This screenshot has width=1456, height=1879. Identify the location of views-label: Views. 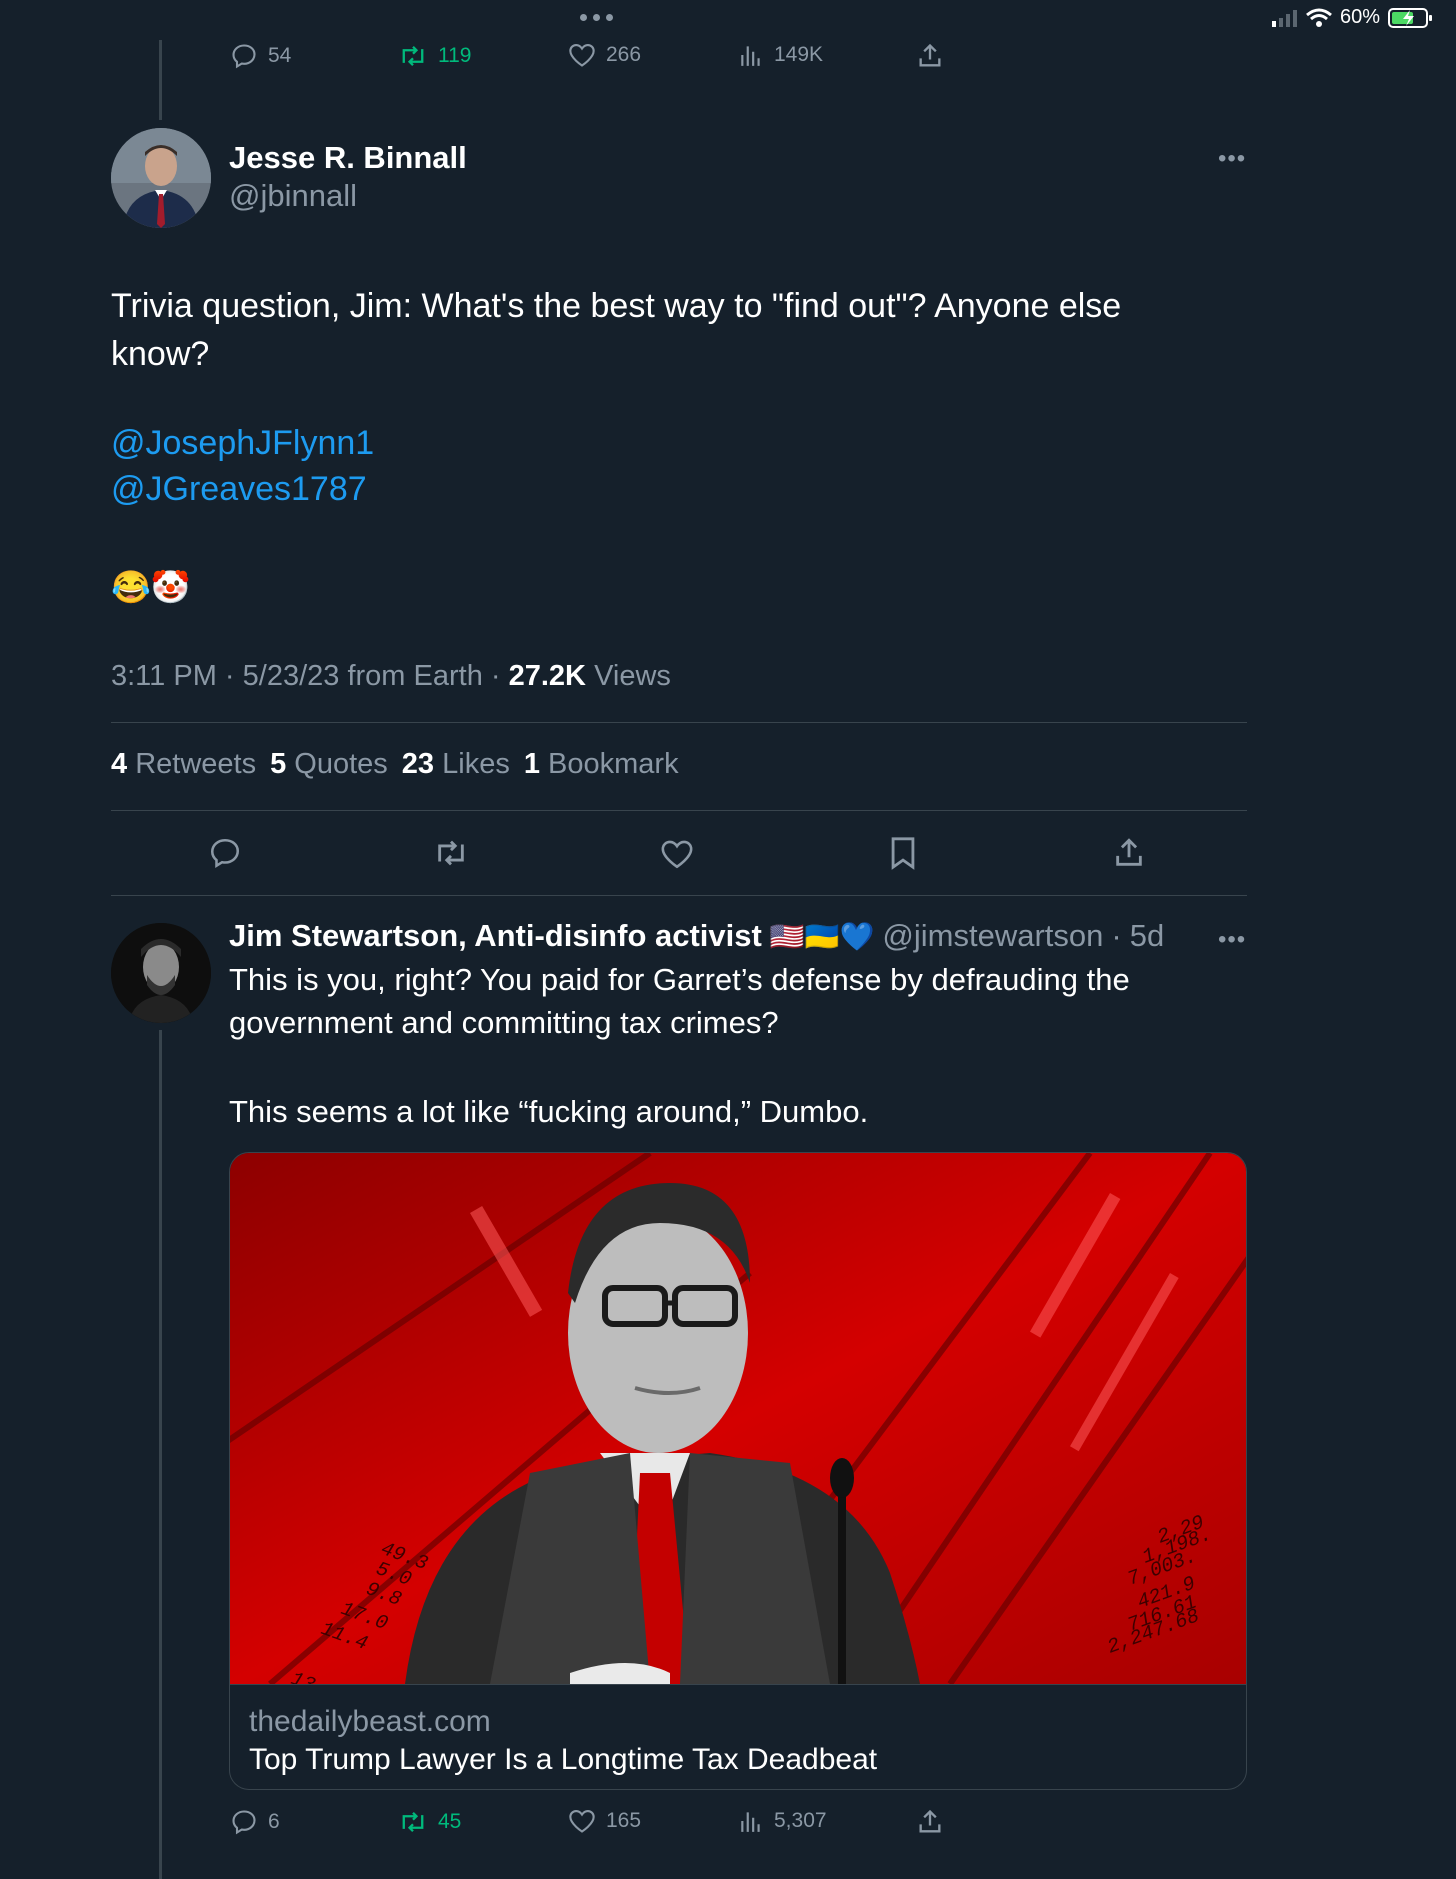
(632, 676).